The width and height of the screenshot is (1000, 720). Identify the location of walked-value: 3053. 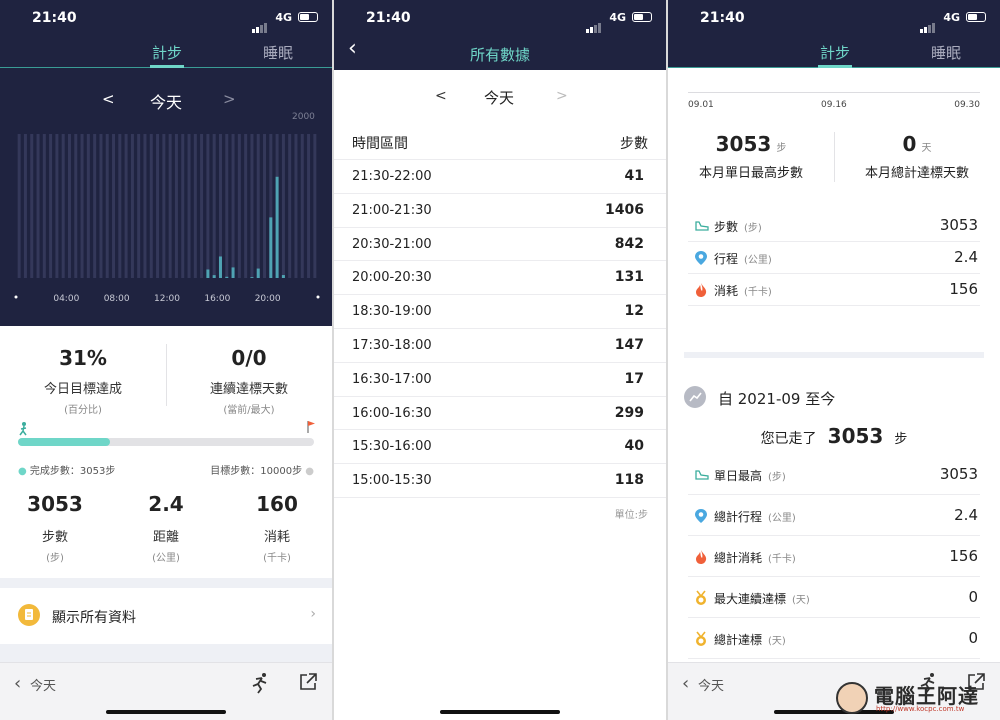
(855, 436).